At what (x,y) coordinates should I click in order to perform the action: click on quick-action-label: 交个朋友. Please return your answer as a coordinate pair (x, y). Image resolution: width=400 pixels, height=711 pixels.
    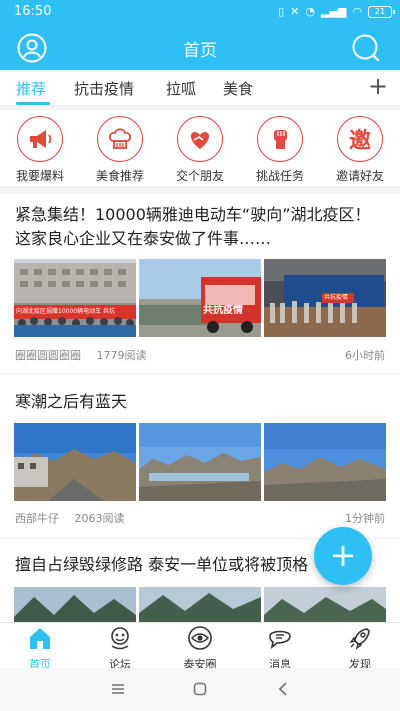
    Looking at the image, I should click on (199, 176).